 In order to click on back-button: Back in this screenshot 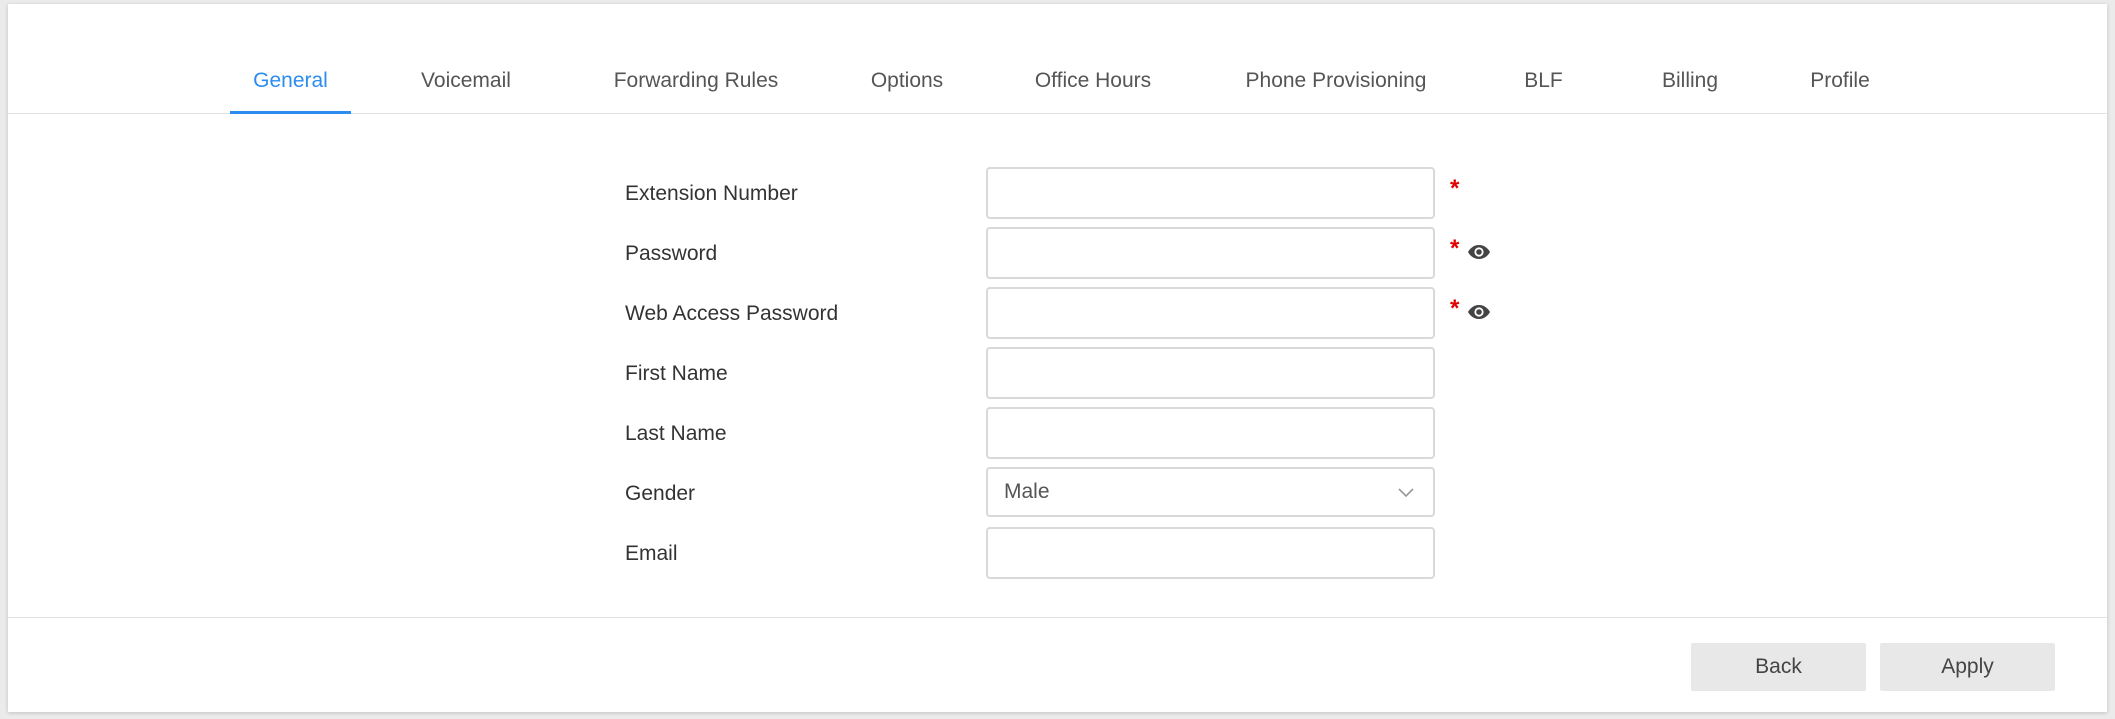, I will do `click(1778, 667)`.